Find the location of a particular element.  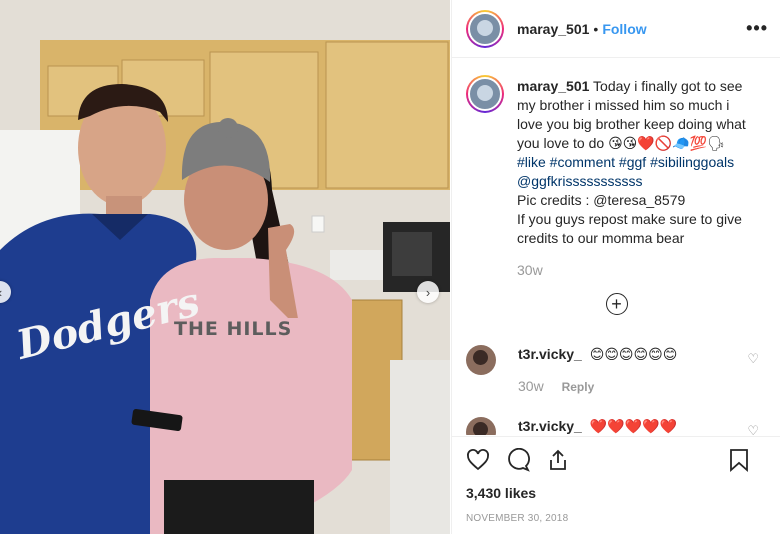

mention-link: @ggfkrisssssssssss is located at coordinates (637, 181).